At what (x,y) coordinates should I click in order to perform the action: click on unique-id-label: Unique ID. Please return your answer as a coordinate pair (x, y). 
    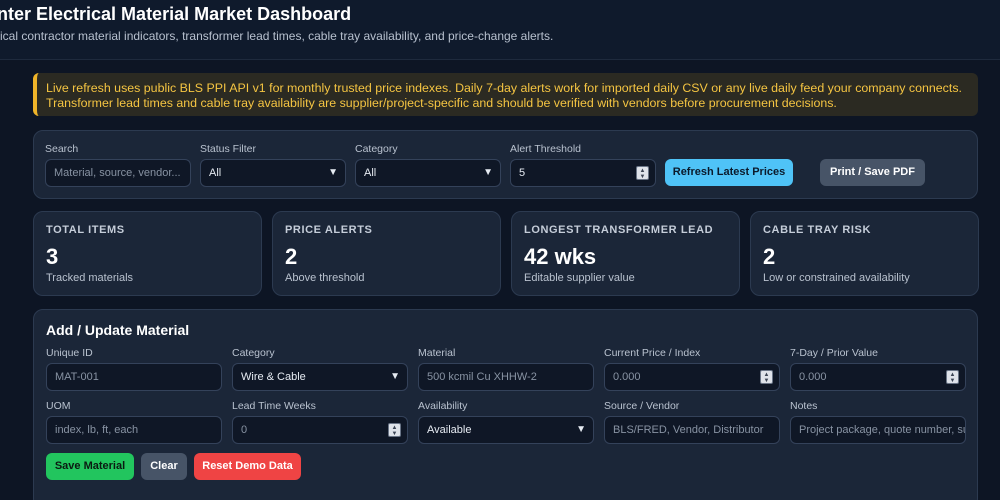
    Looking at the image, I should click on (69, 353).